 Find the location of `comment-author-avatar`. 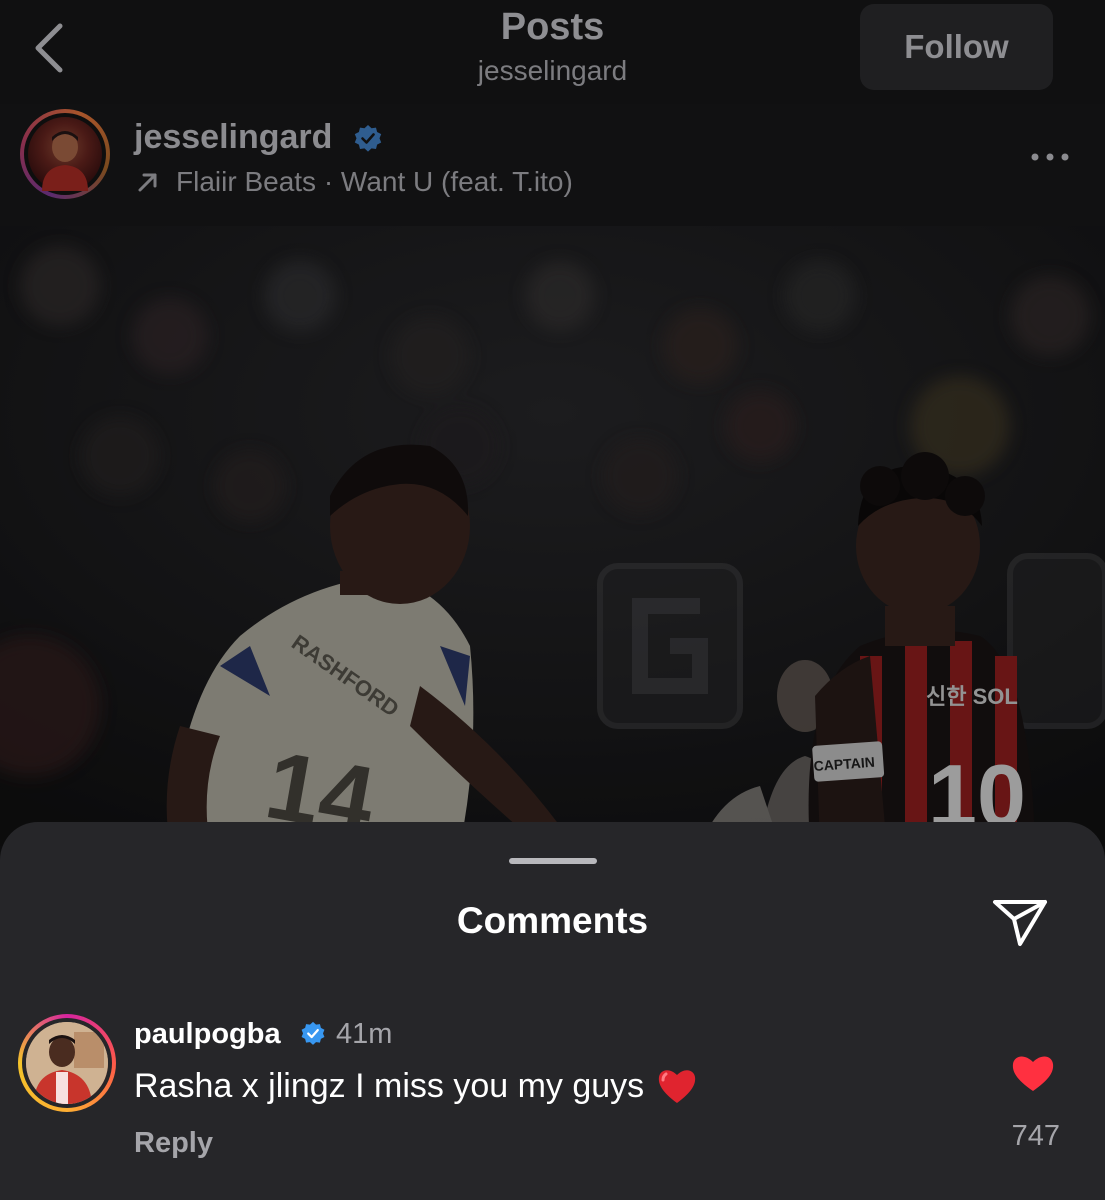

comment-author-avatar is located at coordinates (67, 1063).